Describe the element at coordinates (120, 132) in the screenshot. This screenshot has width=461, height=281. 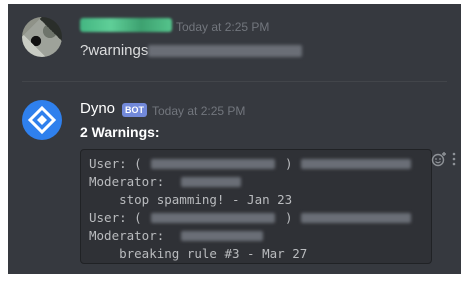
I see `warnings-title: 2 Warnings:` at that location.